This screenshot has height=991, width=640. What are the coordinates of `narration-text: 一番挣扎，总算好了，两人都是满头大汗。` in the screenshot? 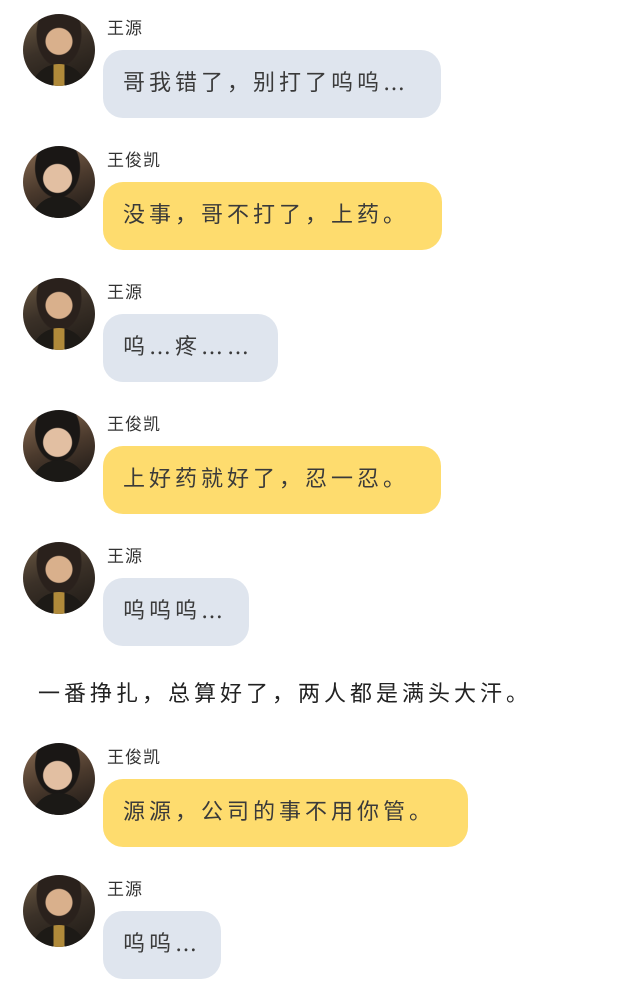 It's located at (285, 694).